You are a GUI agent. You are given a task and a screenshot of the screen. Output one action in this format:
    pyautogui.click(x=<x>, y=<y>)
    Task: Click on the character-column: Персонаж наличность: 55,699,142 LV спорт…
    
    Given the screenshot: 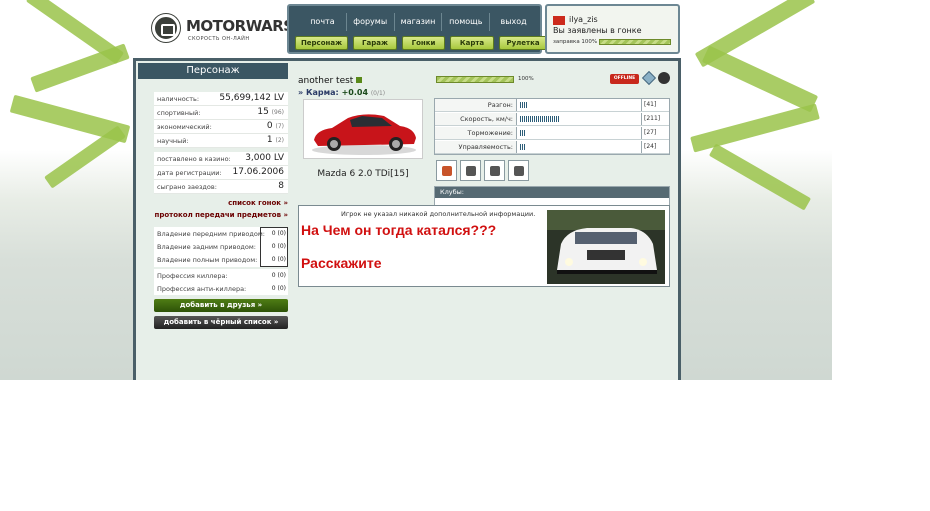 What is the action you would take?
    pyautogui.click(x=213, y=221)
    